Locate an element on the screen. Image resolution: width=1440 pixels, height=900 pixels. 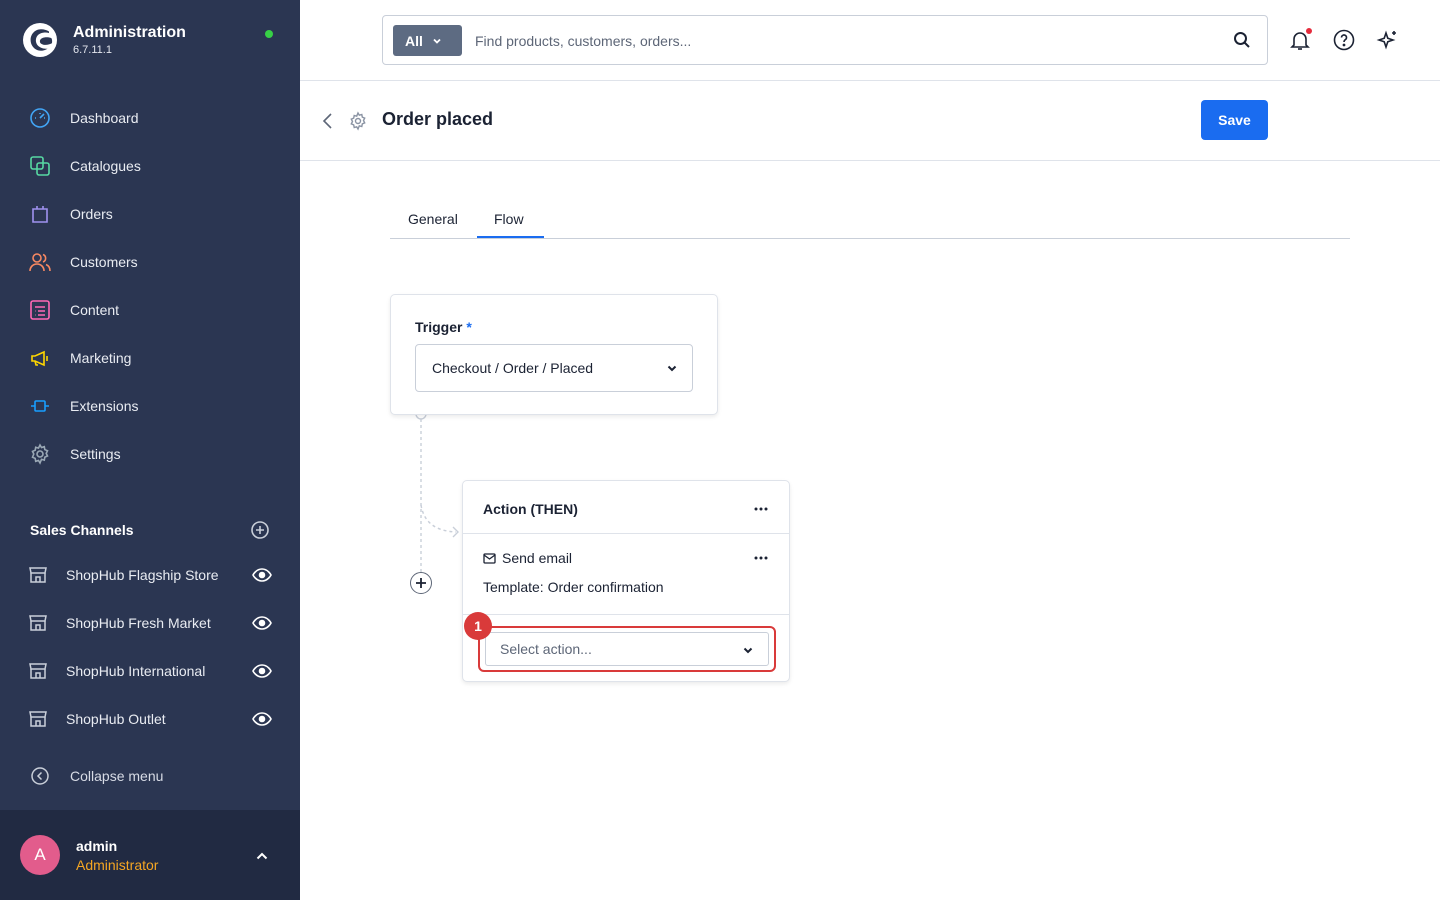
add-sequence-button is located at coordinates (421, 583).